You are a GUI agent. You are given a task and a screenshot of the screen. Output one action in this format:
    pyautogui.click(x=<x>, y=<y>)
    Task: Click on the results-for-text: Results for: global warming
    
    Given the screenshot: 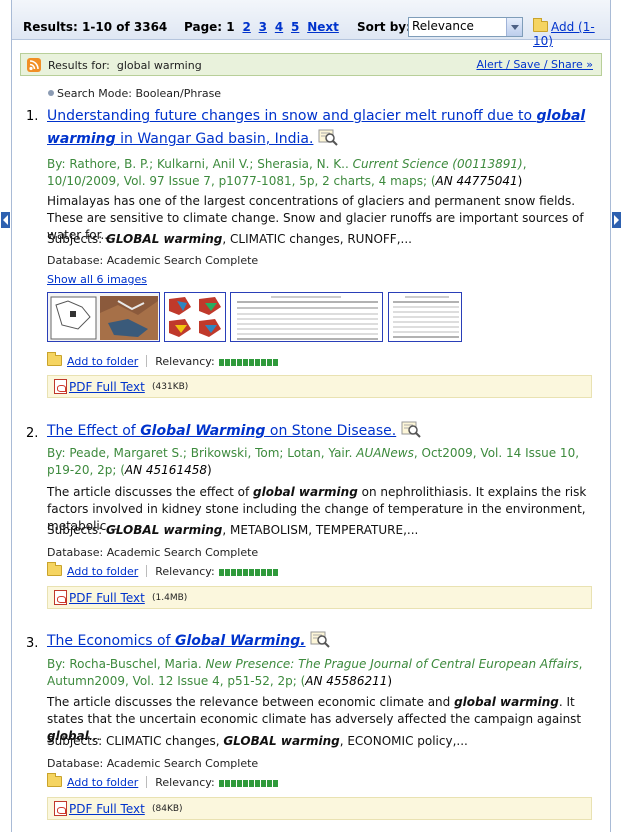 What is the action you would take?
    pyautogui.click(x=125, y=65)
    